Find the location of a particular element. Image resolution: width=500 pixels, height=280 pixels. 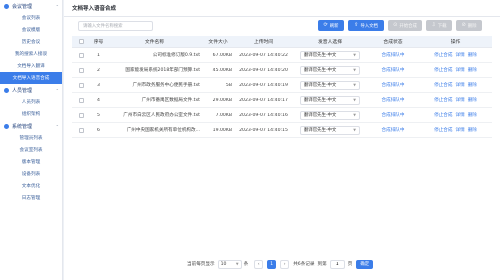

nav-group-label: 系统管理 is located at coordinates (22, 126).